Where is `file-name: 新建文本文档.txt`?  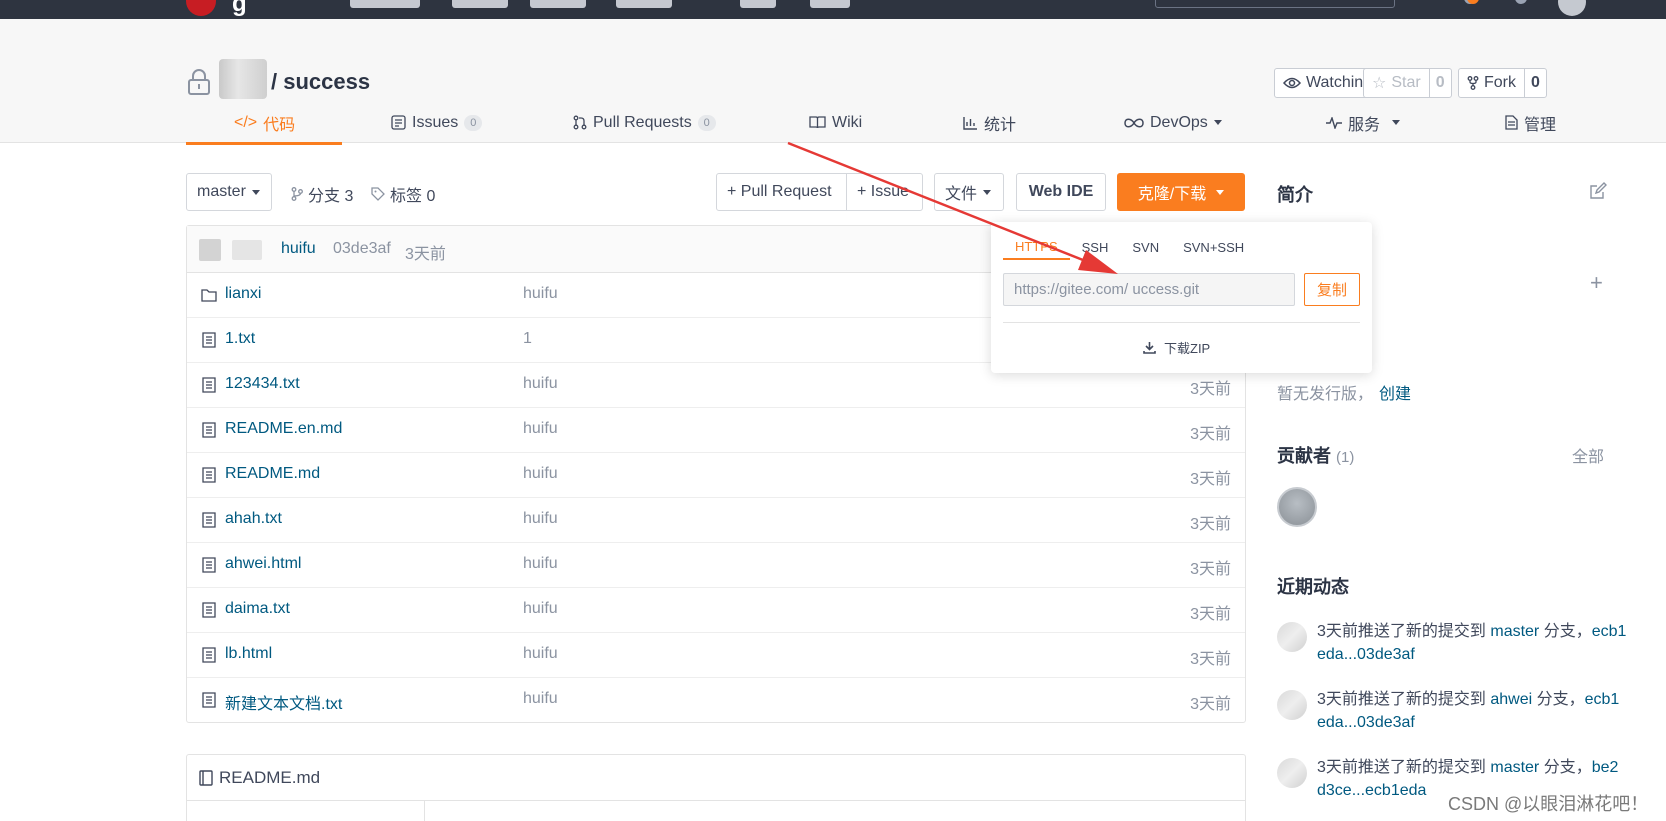 file-name: 新建文本文档.txt is located at coordinates (283, 702).